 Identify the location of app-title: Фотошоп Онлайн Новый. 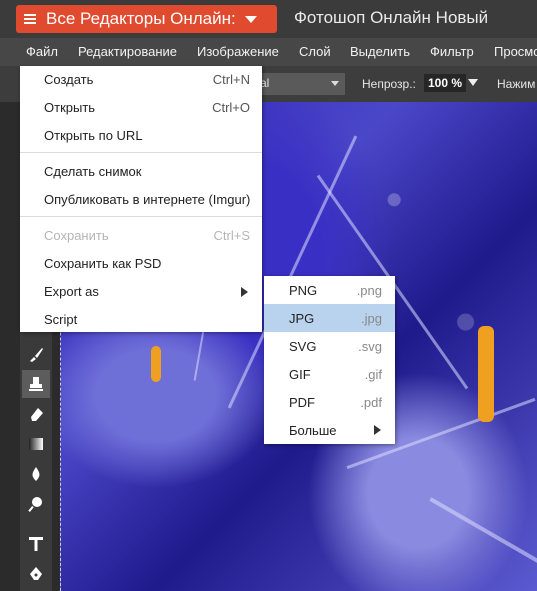
(391, 17).